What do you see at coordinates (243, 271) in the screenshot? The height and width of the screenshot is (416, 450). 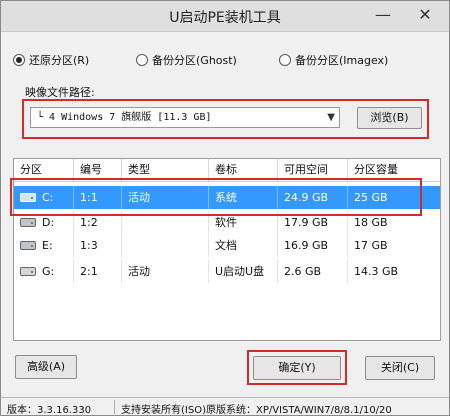 I see `cell-label: U启动U盘` at bounding box center [243, 271].